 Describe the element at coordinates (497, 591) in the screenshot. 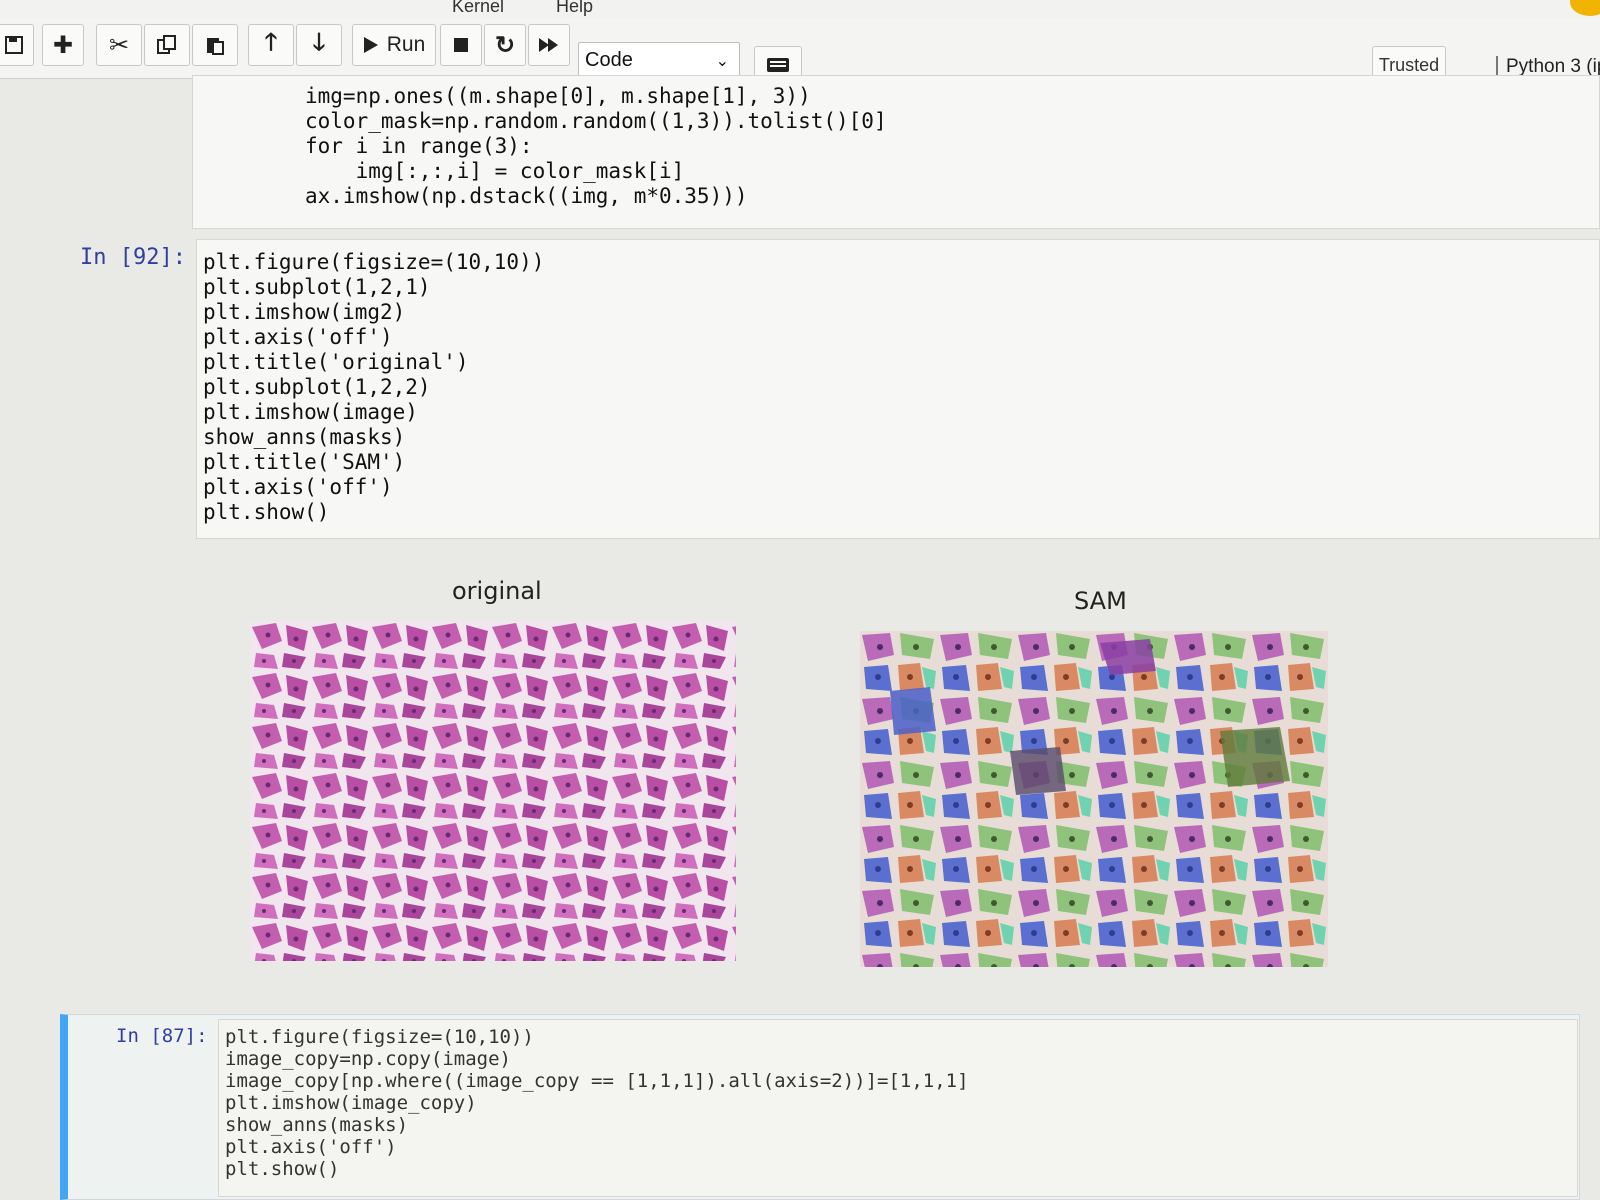

I see `figure-title-original: original` at that location.